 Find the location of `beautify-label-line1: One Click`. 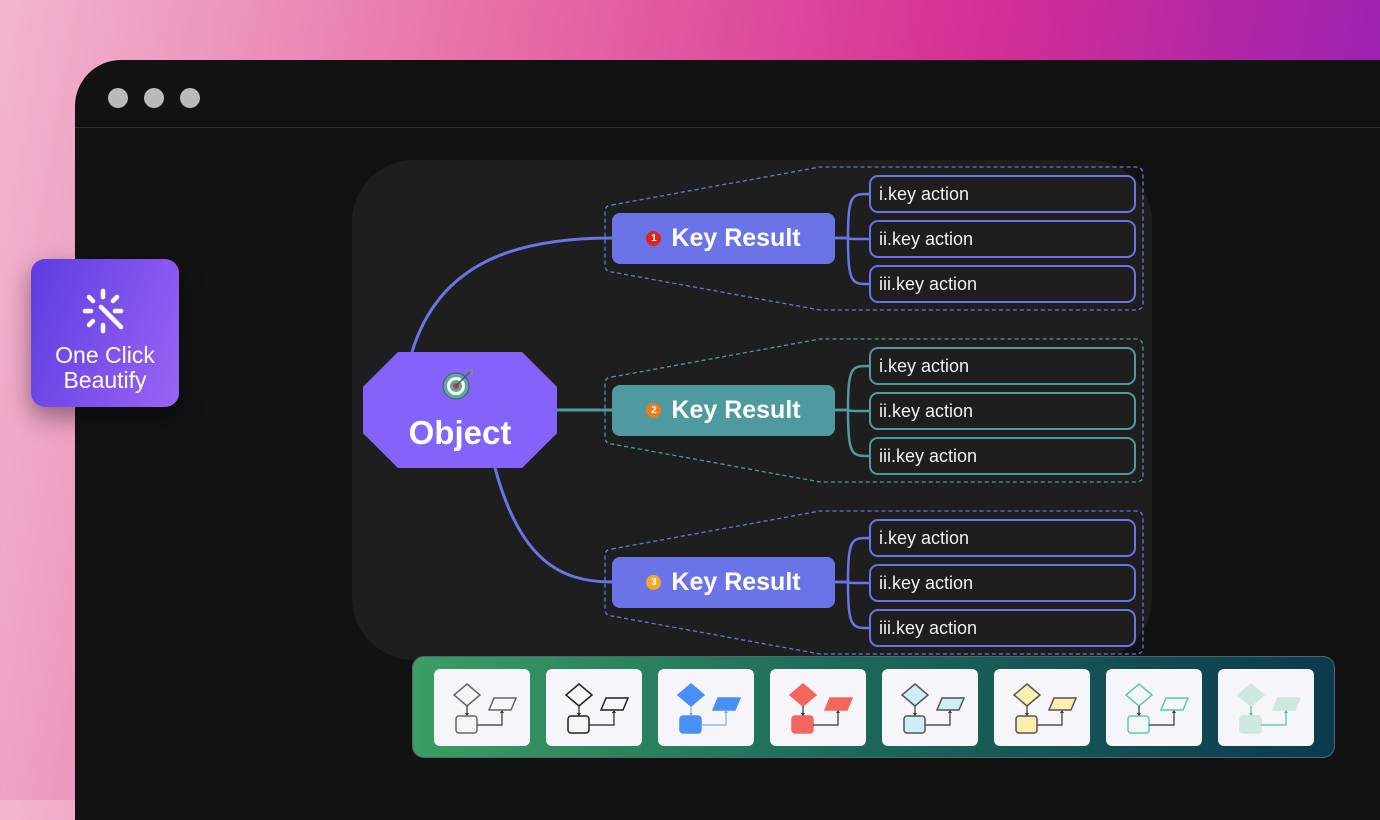

beautify-label-line1: One Click is located at coordinates (105, 355).